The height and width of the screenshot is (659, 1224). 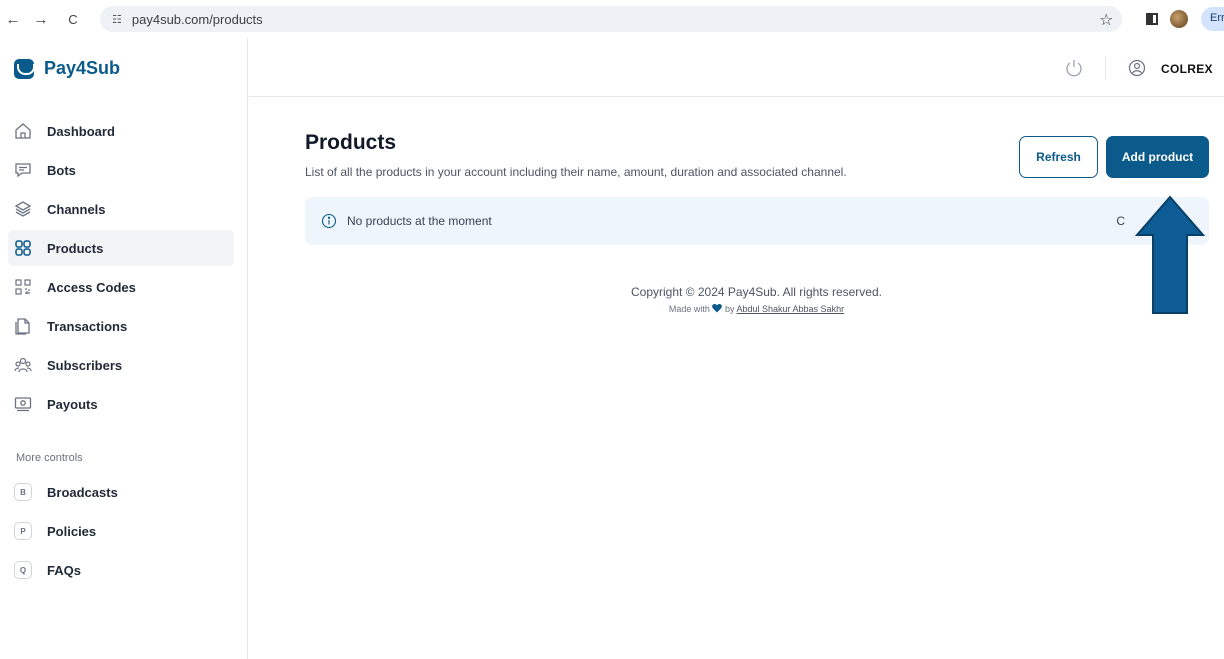 What do you see at coordinates (1137, 68) in the screenshot?
I see `user-avatar-icon` at bounding box center [1137, 68].